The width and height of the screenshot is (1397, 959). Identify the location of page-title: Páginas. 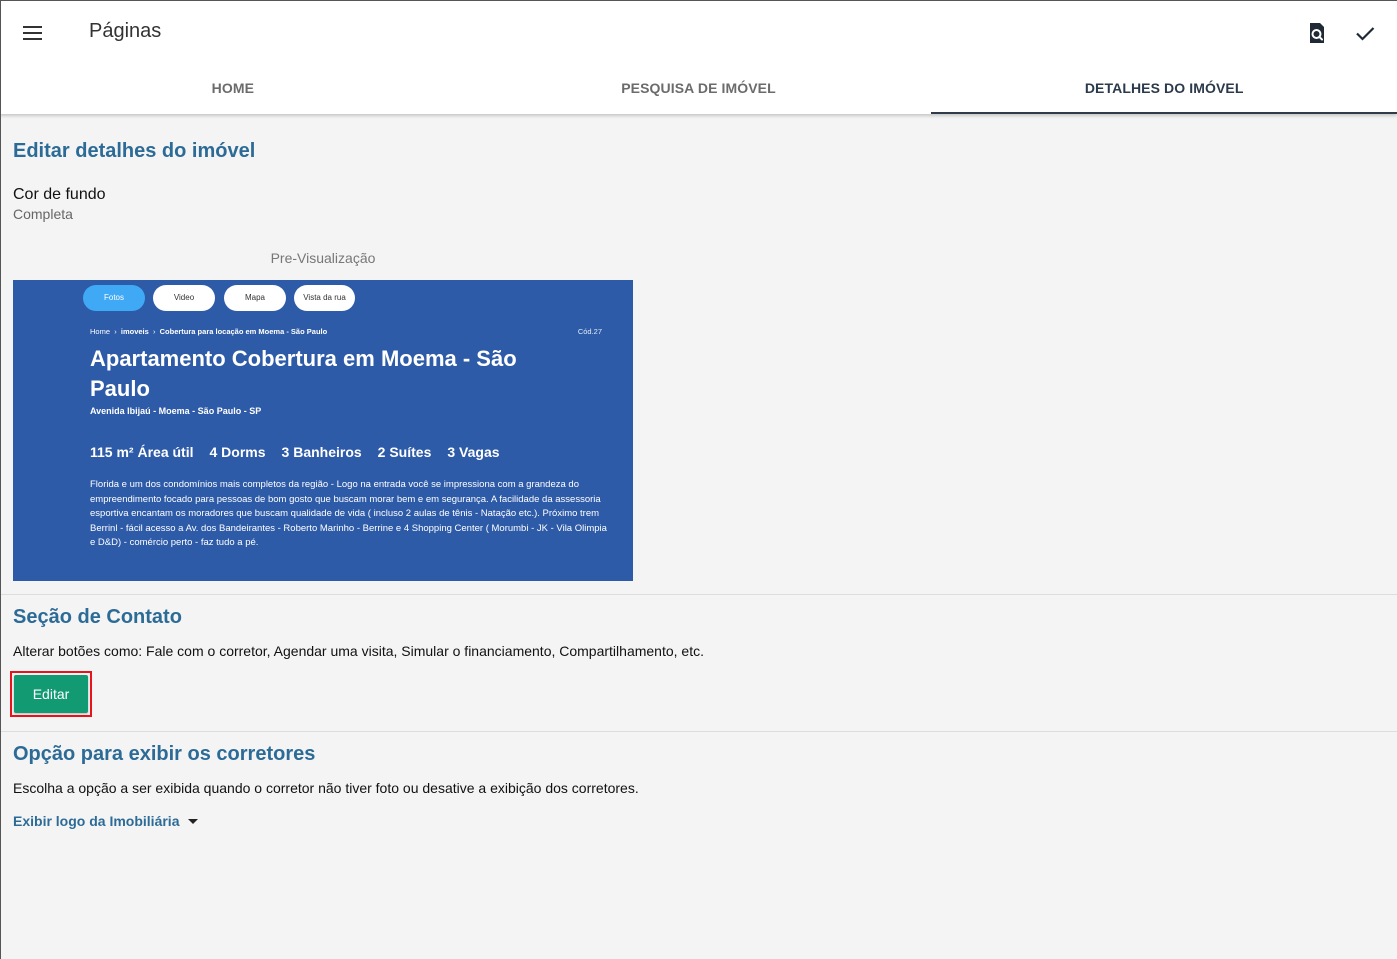
(125, 31).